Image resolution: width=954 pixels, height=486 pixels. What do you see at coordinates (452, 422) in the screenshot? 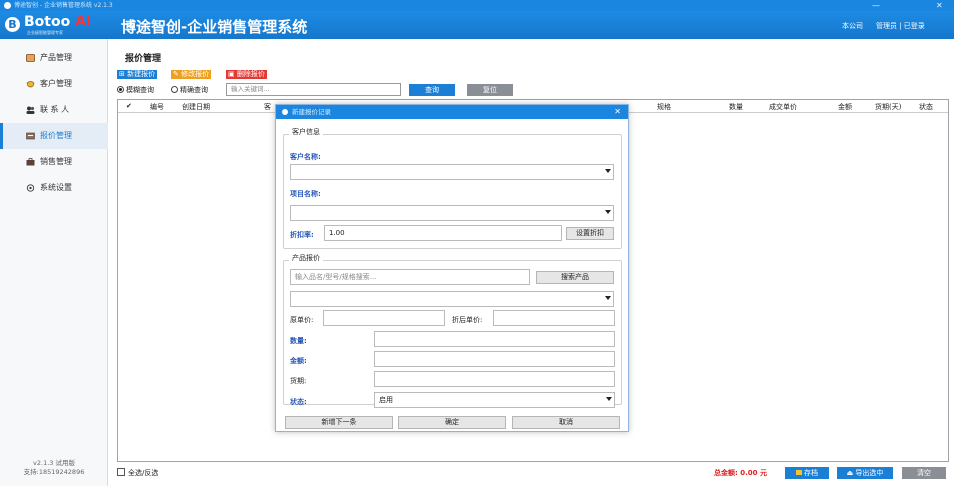
I see `confirm-button: 确定` at bounding box center [452, 422].